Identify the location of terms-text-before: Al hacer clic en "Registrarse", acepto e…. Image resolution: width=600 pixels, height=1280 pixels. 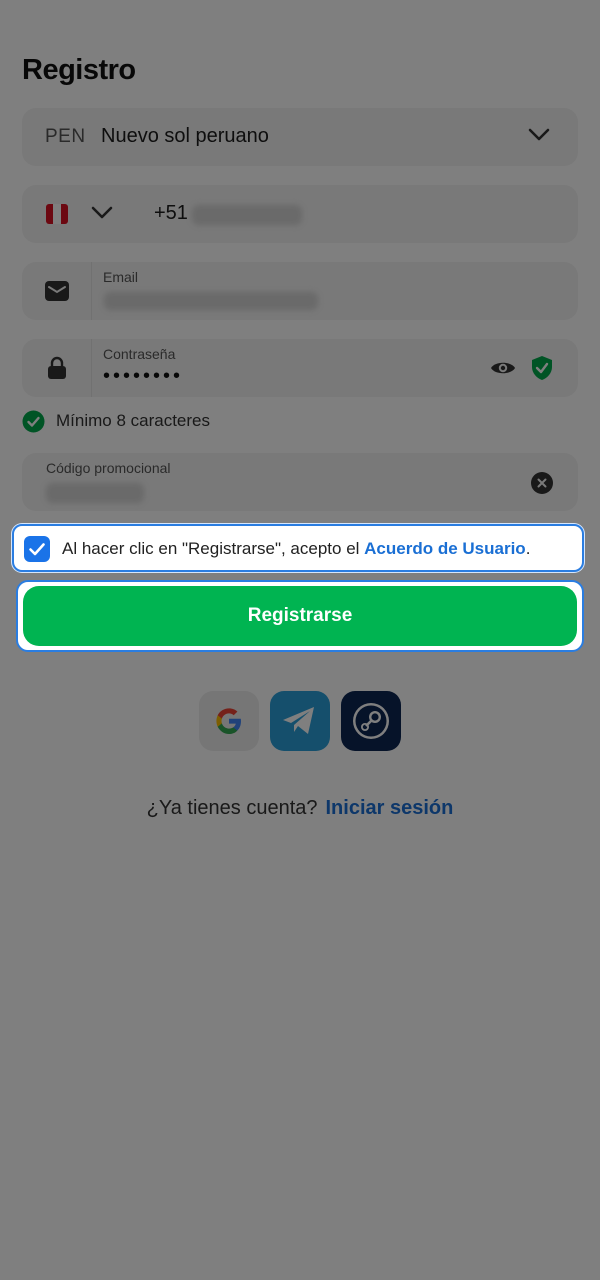
(213, 548).